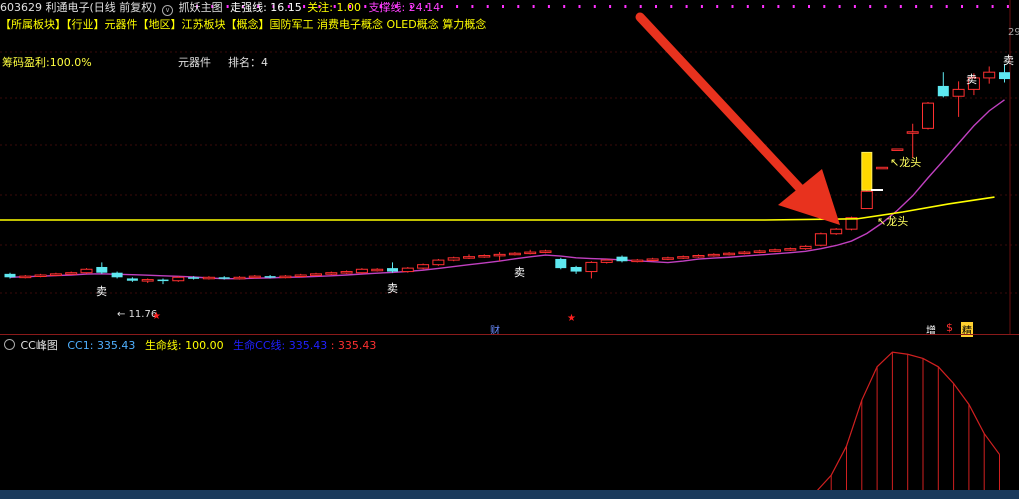  What do you see at coordinates (949, 327) in the screenshot?
I see `dollar-marker: $` at bounding box center [949, 327].